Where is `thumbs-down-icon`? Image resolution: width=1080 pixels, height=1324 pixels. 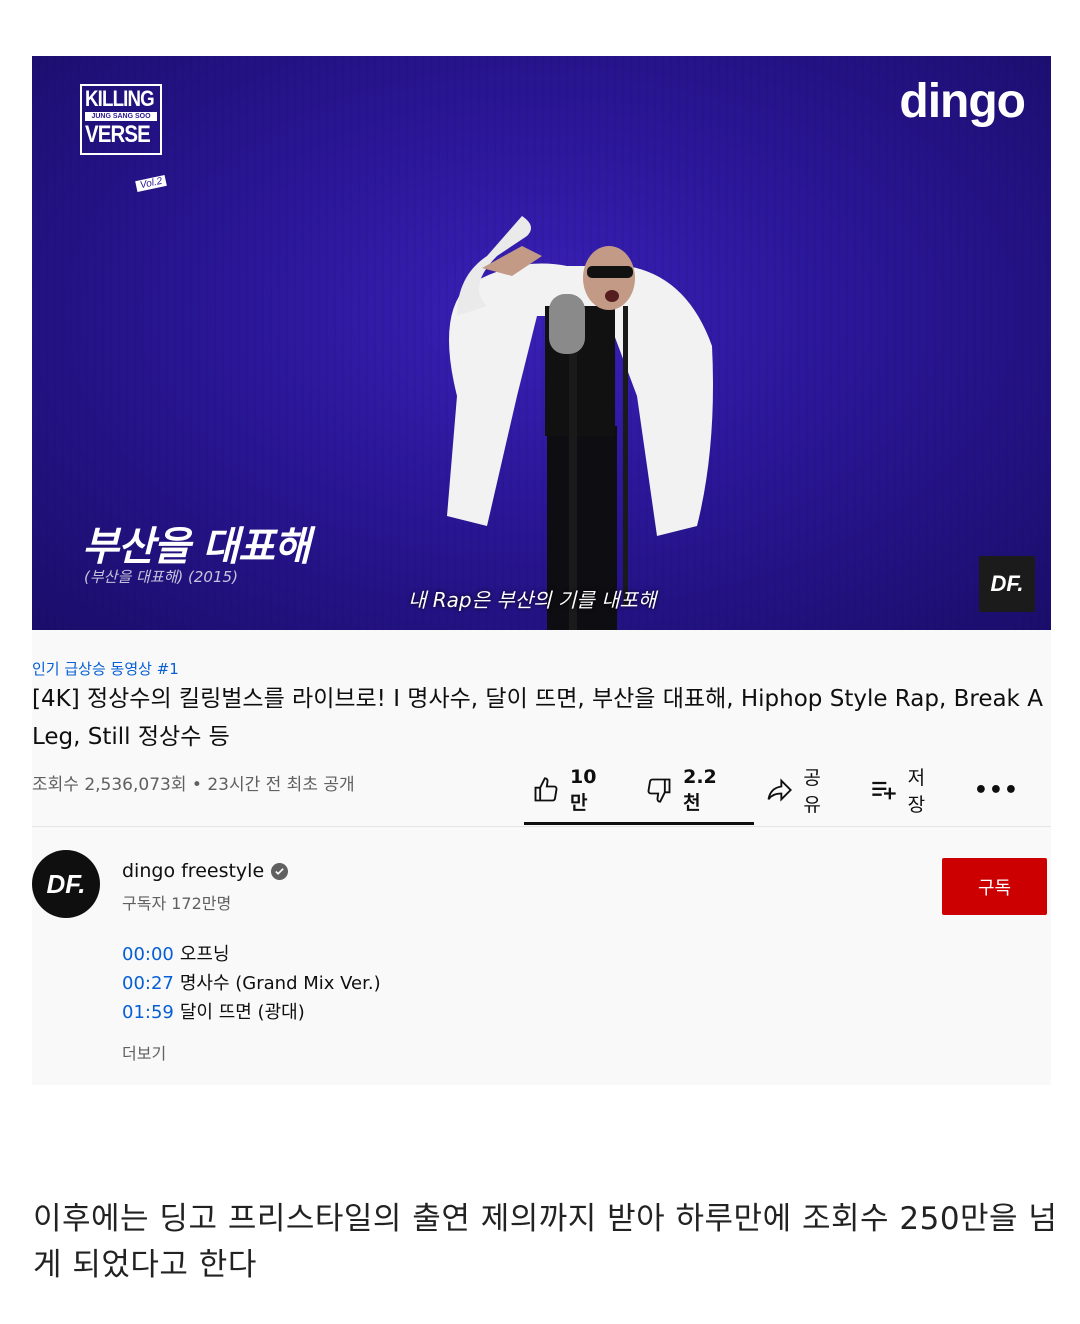
thumbs-down-icon is located at coordinates (659, 790).